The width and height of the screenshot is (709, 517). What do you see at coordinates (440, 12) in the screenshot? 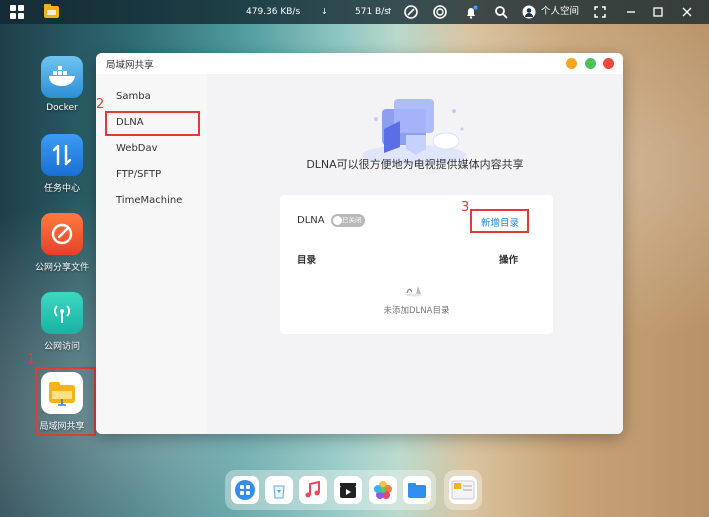
I see `sync-icon` at bounding box center [440, 12].